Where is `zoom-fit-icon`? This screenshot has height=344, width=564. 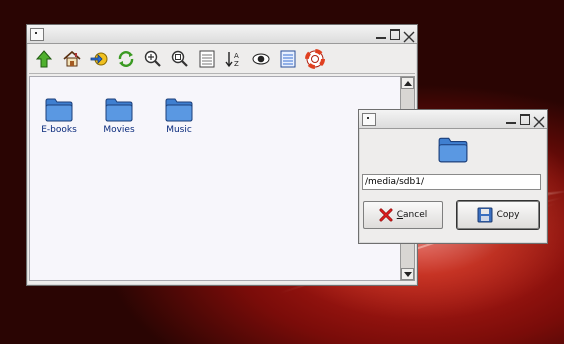
zoom-fit-icon is located at coordinates (180, 59).